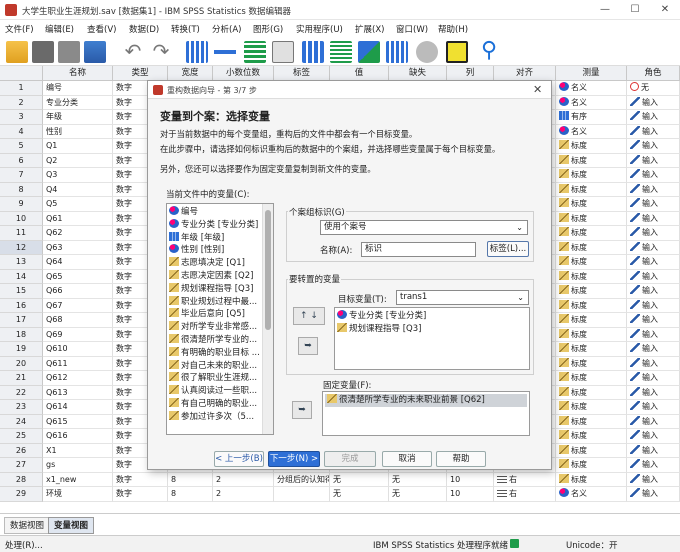 This screenshot has height=552, width=680. What do you see at coordinates (78, 363) in the screenshot?
I see `grid-cell: Q611` at bounding box center [78, 363].